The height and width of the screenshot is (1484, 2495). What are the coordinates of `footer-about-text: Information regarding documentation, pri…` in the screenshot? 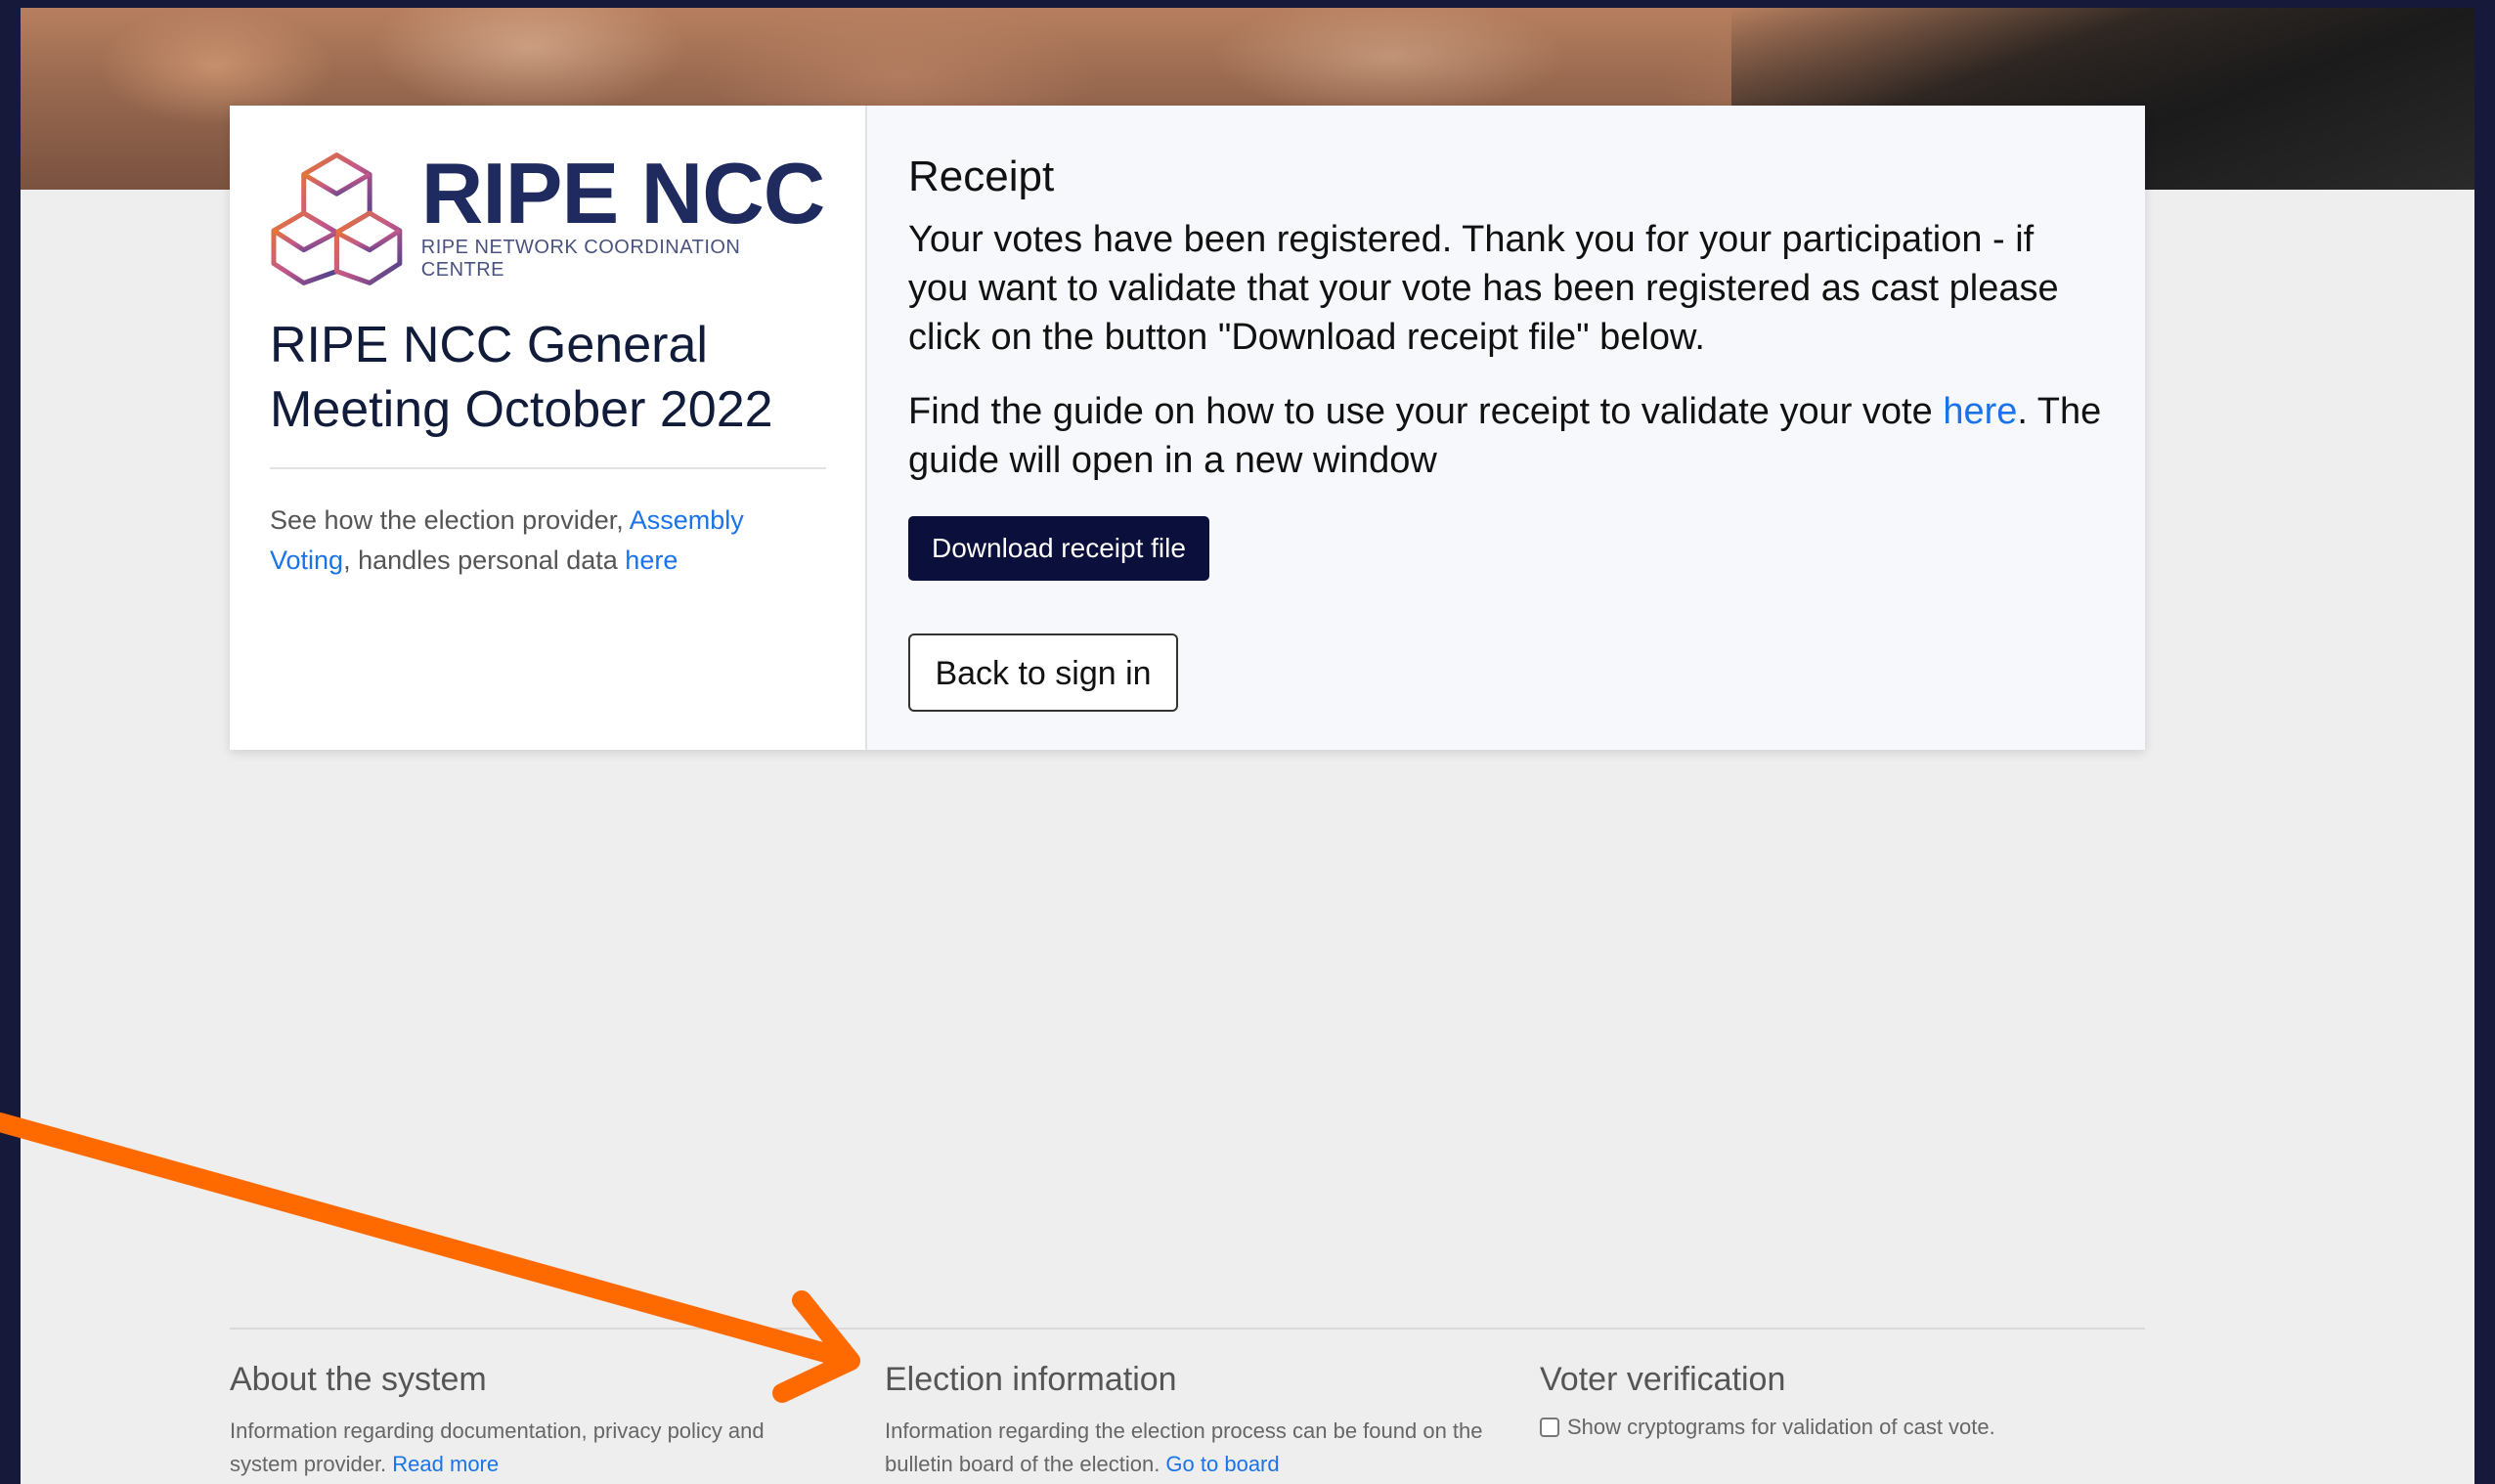 It's located at (533, 1448).